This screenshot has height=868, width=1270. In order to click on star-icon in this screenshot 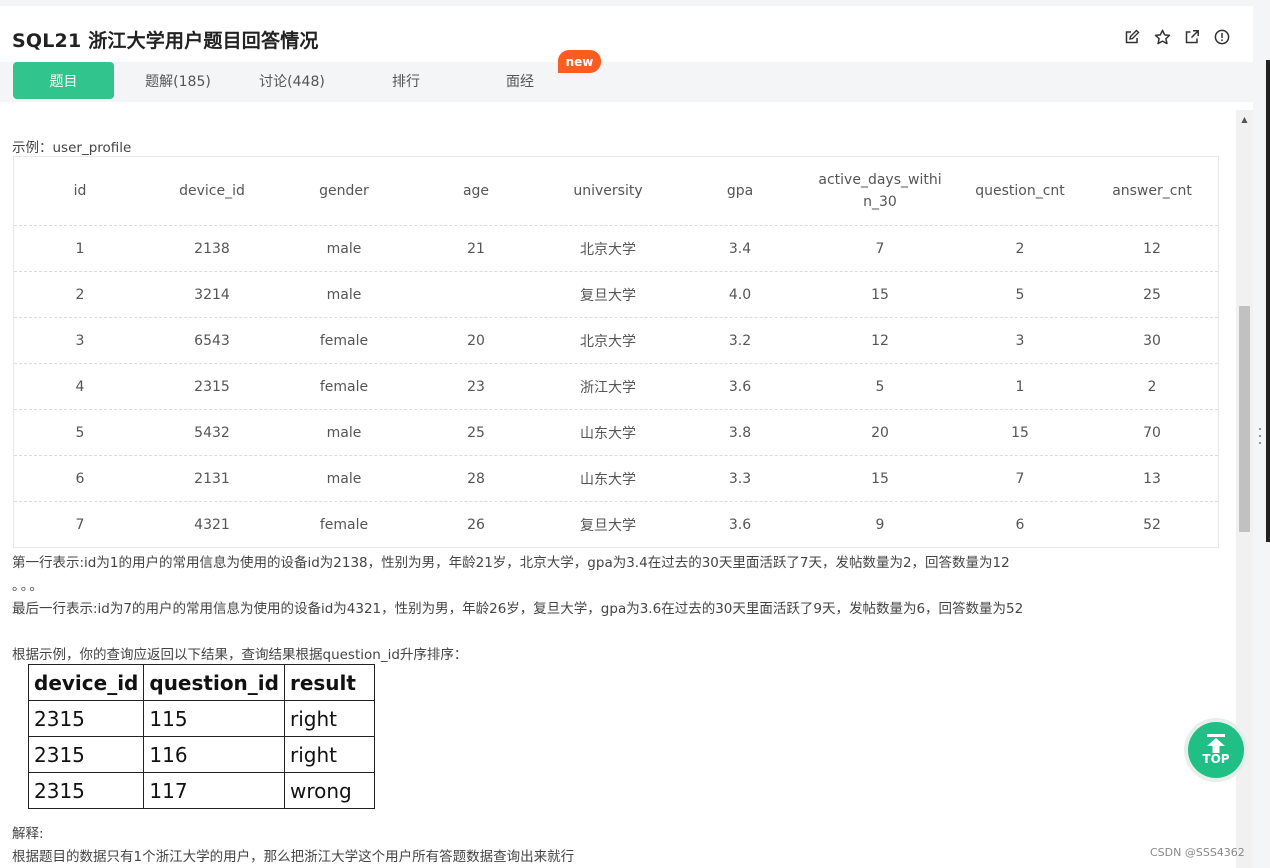, I will do `click(1162, 37)`.